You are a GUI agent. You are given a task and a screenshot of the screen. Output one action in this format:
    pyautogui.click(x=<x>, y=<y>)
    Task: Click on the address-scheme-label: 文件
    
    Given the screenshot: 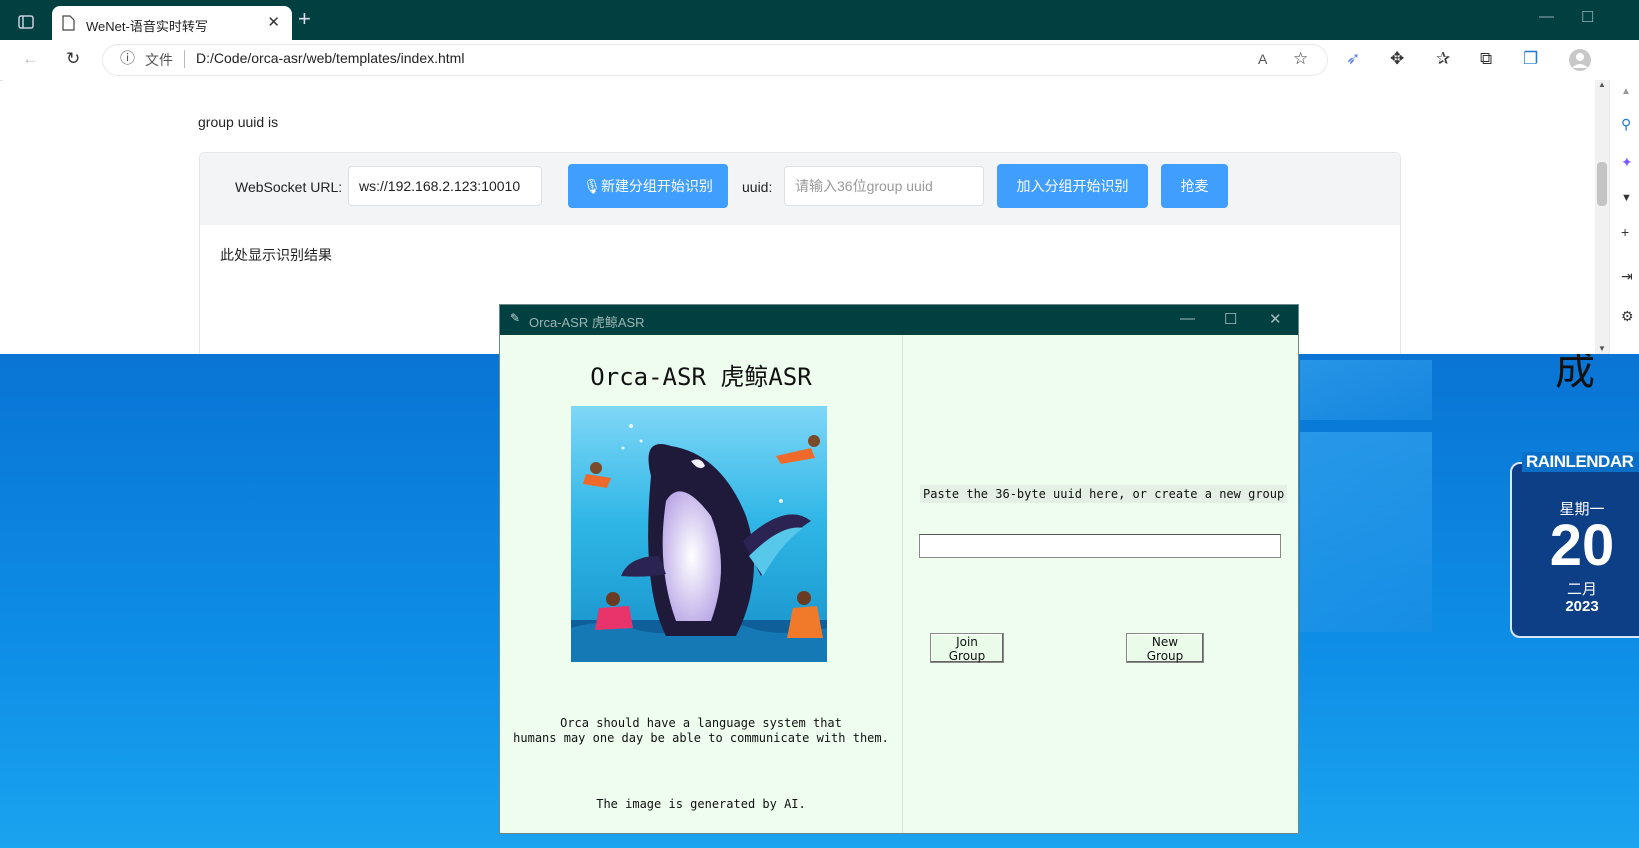 What is the action you would take?
    pyautogui.click(x=159, y=60)
    